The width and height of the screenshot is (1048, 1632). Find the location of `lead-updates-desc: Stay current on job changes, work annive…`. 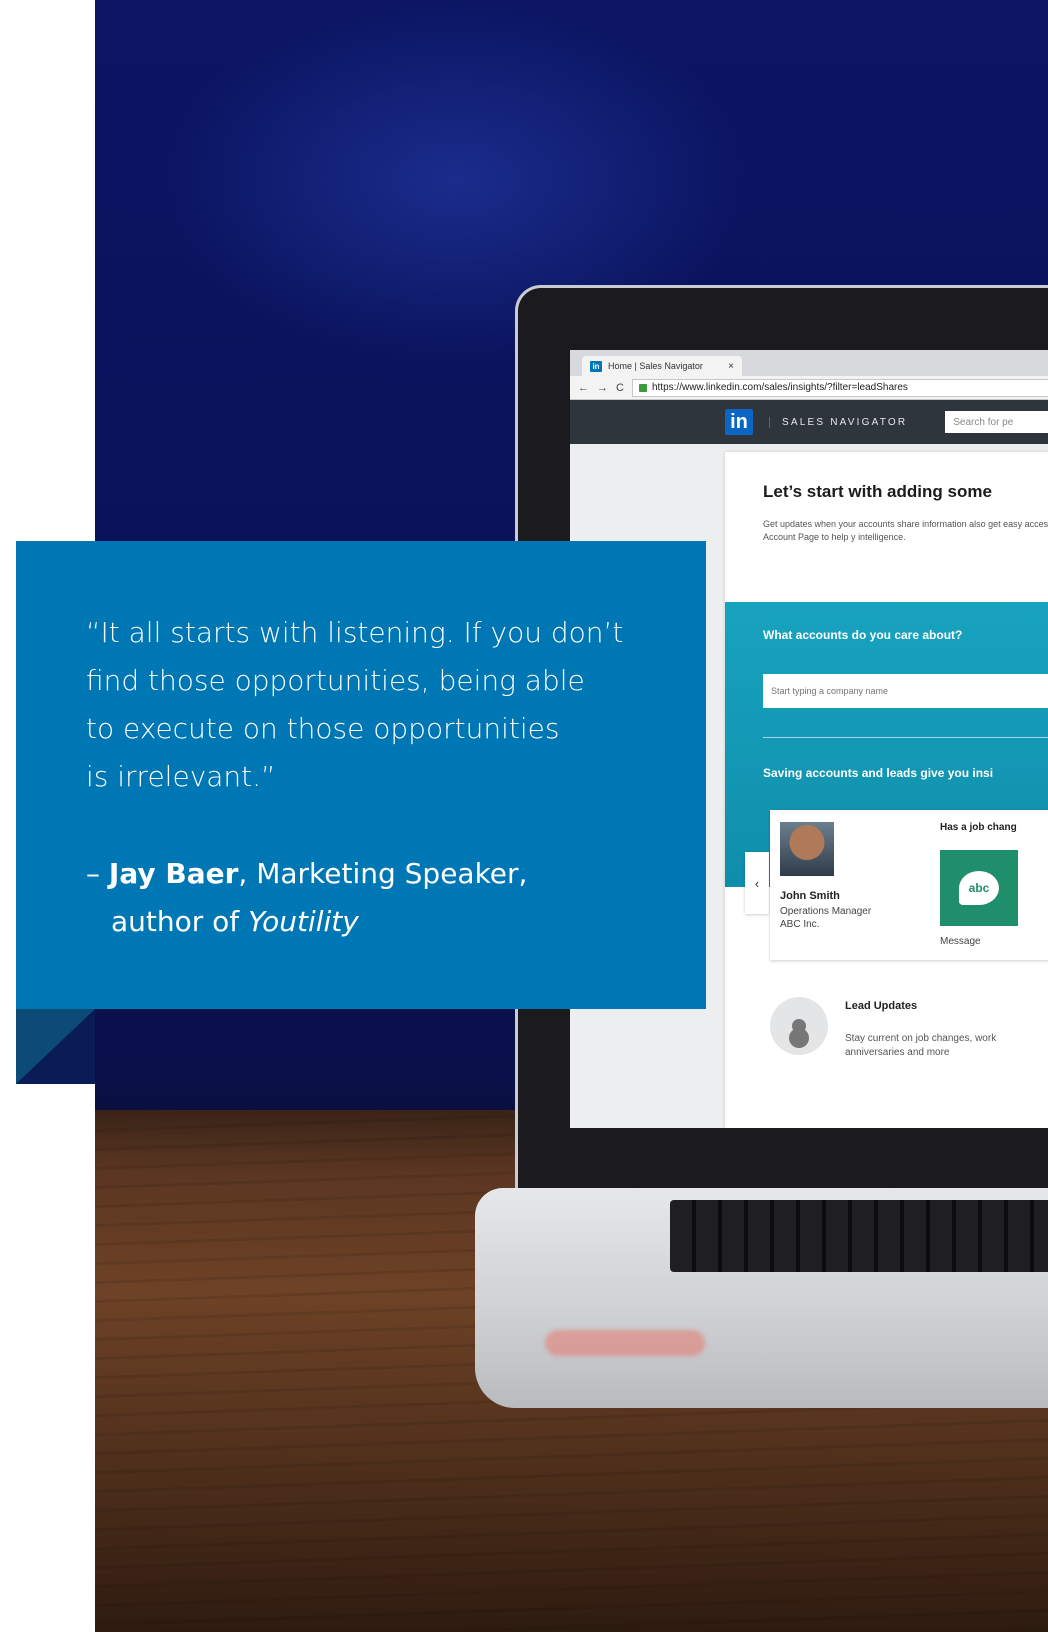

lead-updates-desc: Stay current on job changes, work annive… is located at coordinates (921, 1045).